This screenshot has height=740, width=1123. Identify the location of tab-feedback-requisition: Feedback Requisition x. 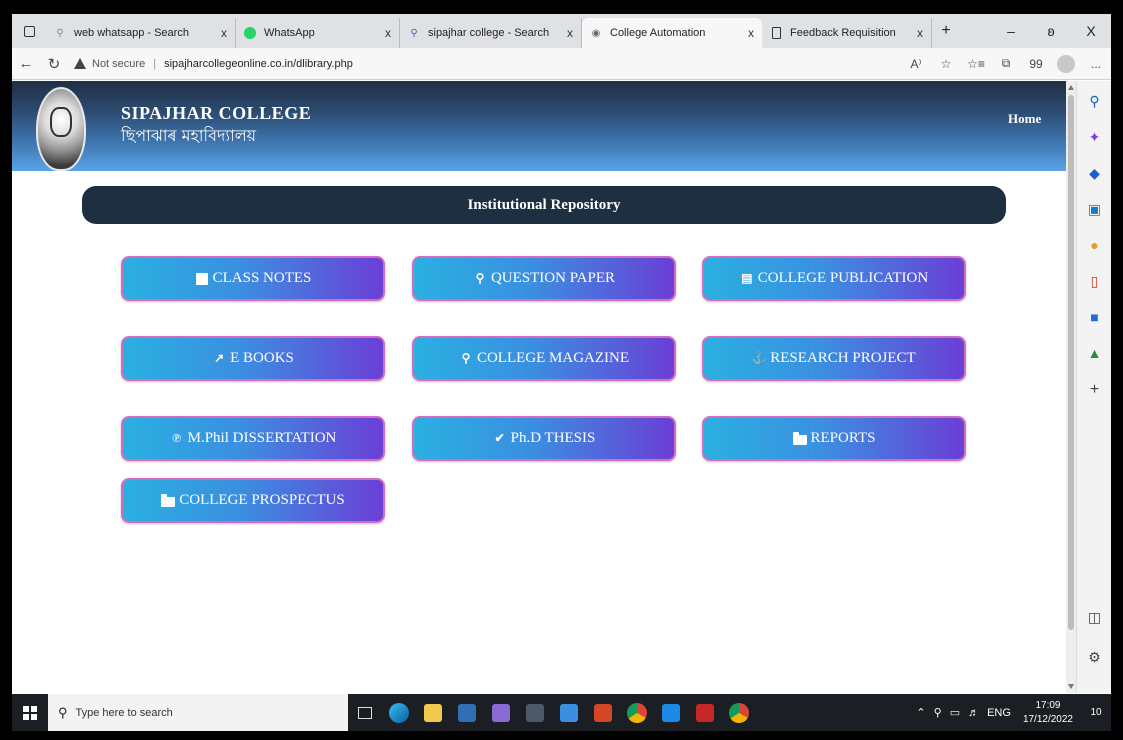
(847, 33).